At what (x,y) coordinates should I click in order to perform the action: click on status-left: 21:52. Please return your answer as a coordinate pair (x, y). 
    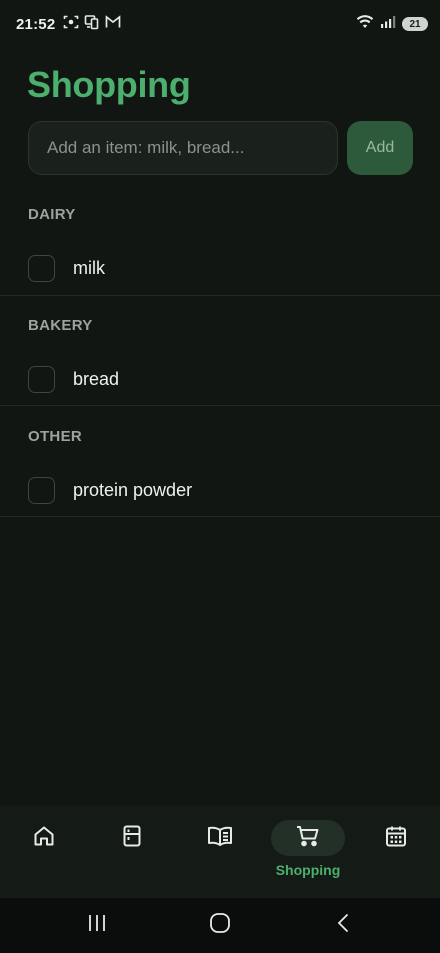
    Looking at the image, I should click on (68, 24).